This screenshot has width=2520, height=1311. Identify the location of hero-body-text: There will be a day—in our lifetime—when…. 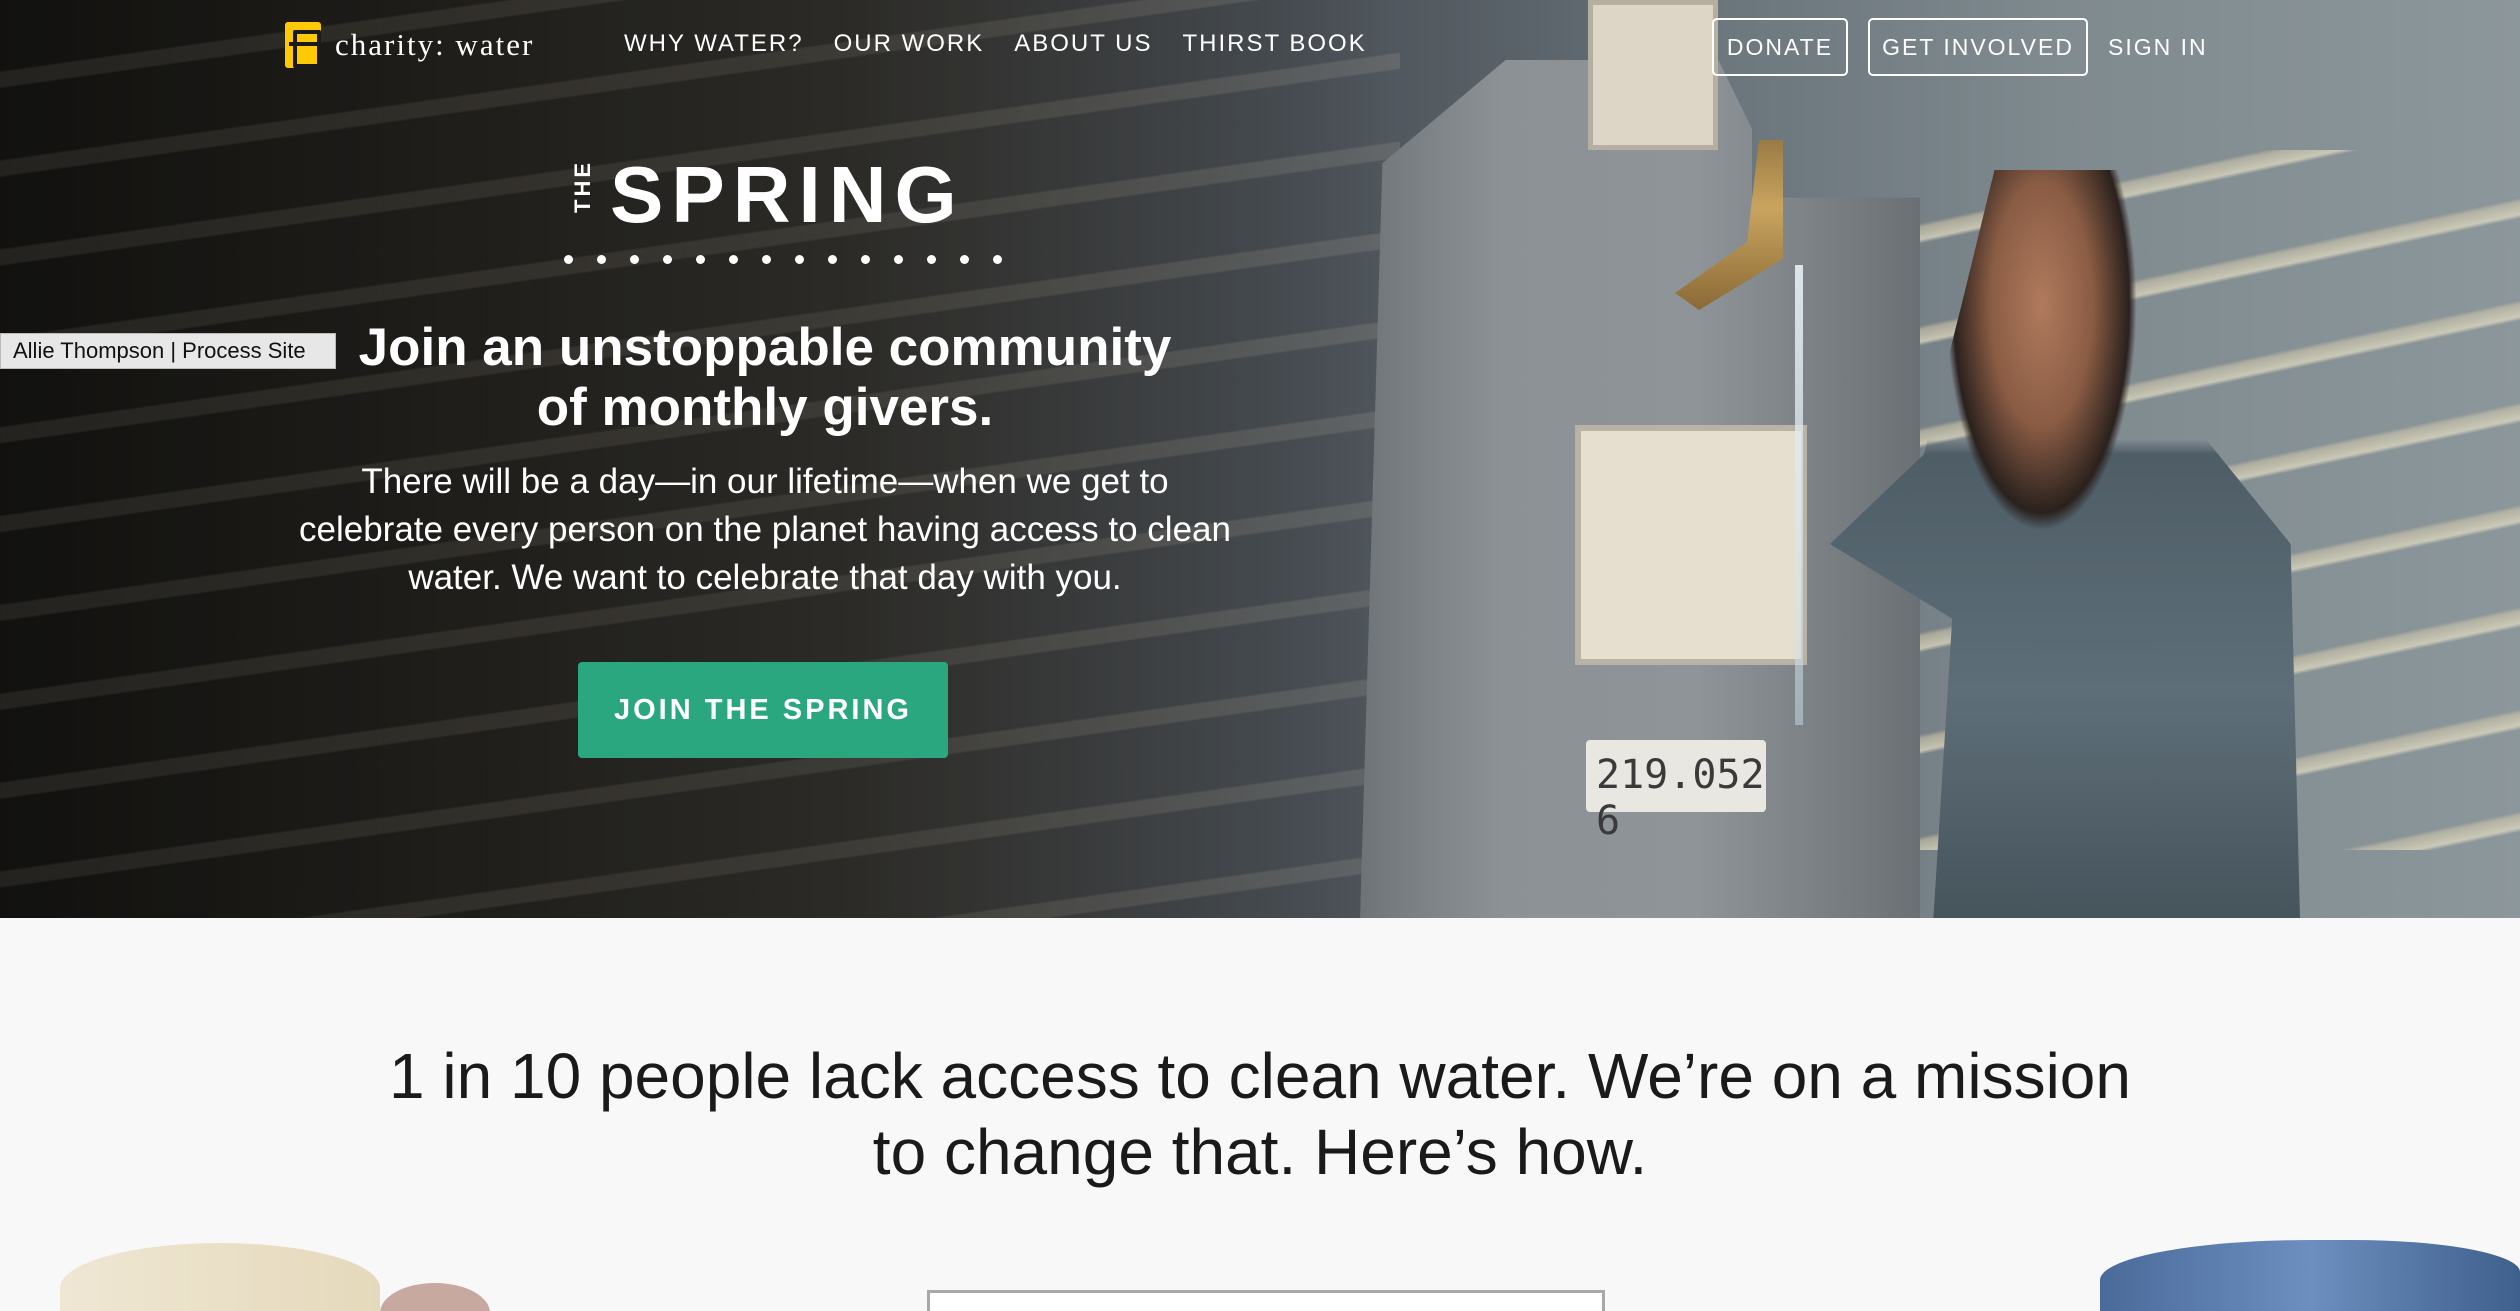
(765, 529).